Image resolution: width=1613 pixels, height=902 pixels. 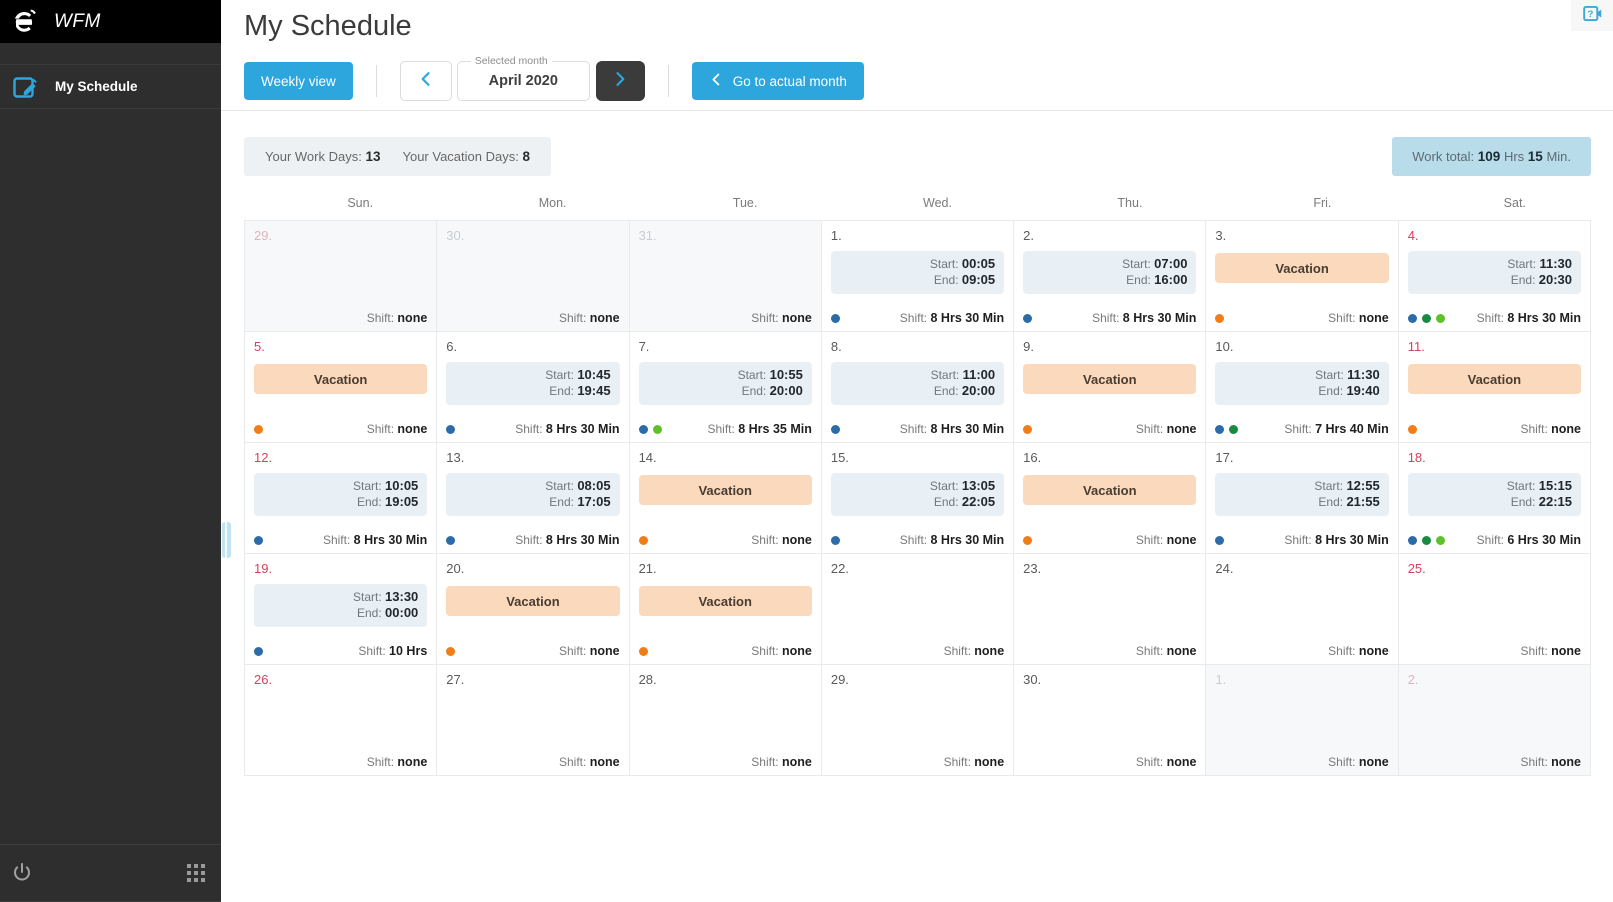 What do you see at coordinates (1491, 156) in the screenshot?
I see `work-total-badge: Work total: 109 Hrs 15 Min.` at bounding box center [1491, 156].